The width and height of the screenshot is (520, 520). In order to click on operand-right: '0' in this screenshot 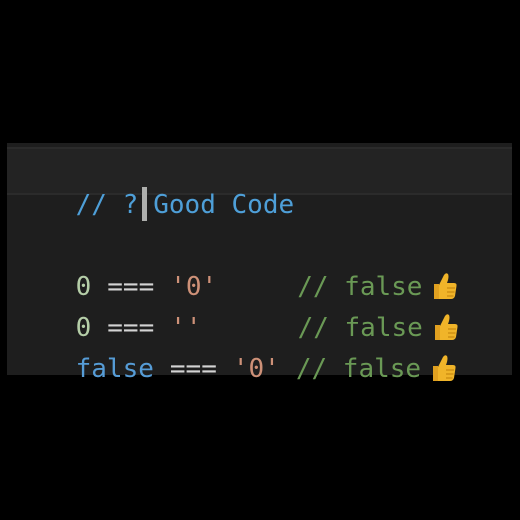, I will do `click(256, 369)`.